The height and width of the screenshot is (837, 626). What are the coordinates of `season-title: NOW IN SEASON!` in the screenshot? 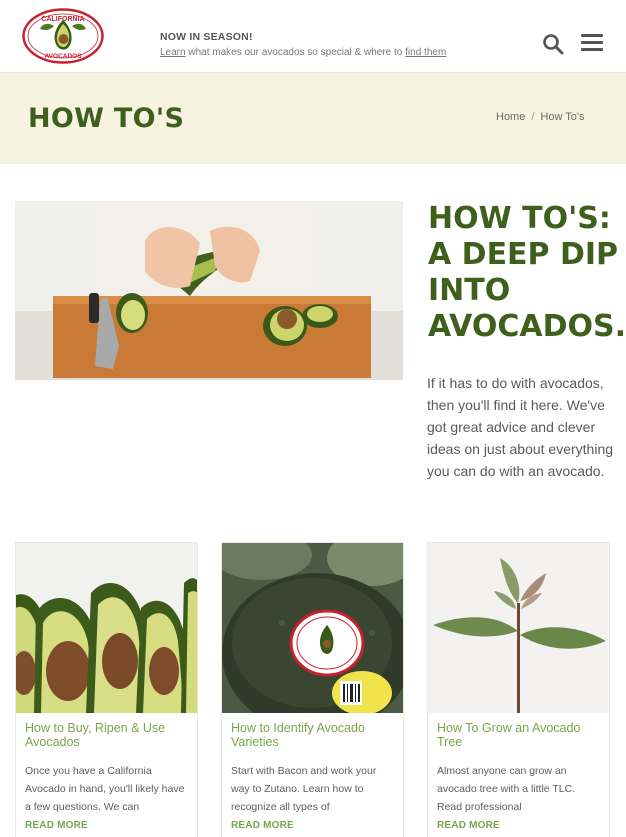 It's located at (206, 37).